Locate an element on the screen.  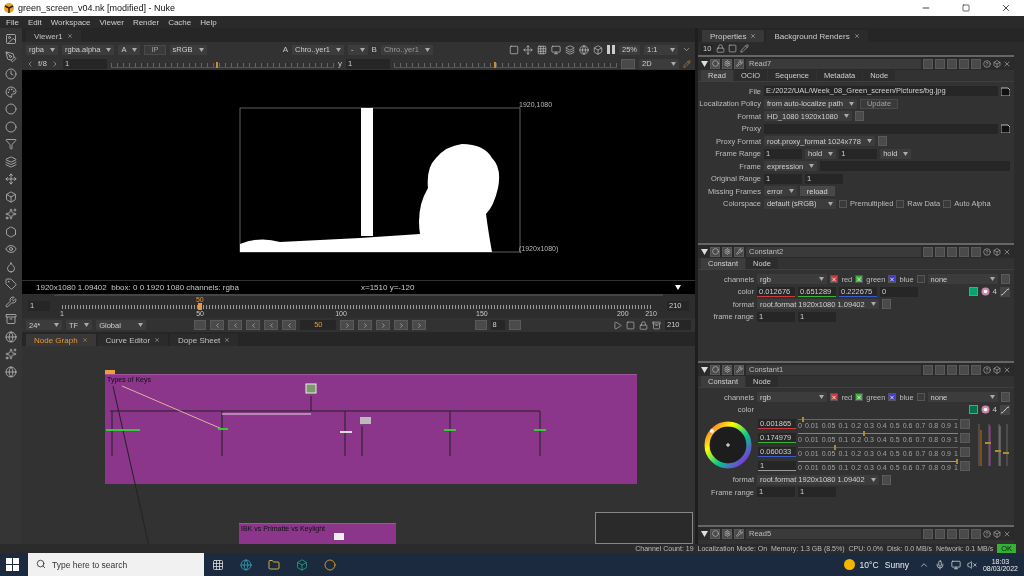
circle-icon is located at coordinates (11, 126).